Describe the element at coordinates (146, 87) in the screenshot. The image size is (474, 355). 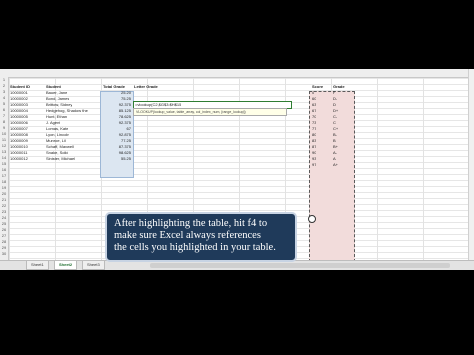
I see `header-letter-grade: Letter Grade` at that location.